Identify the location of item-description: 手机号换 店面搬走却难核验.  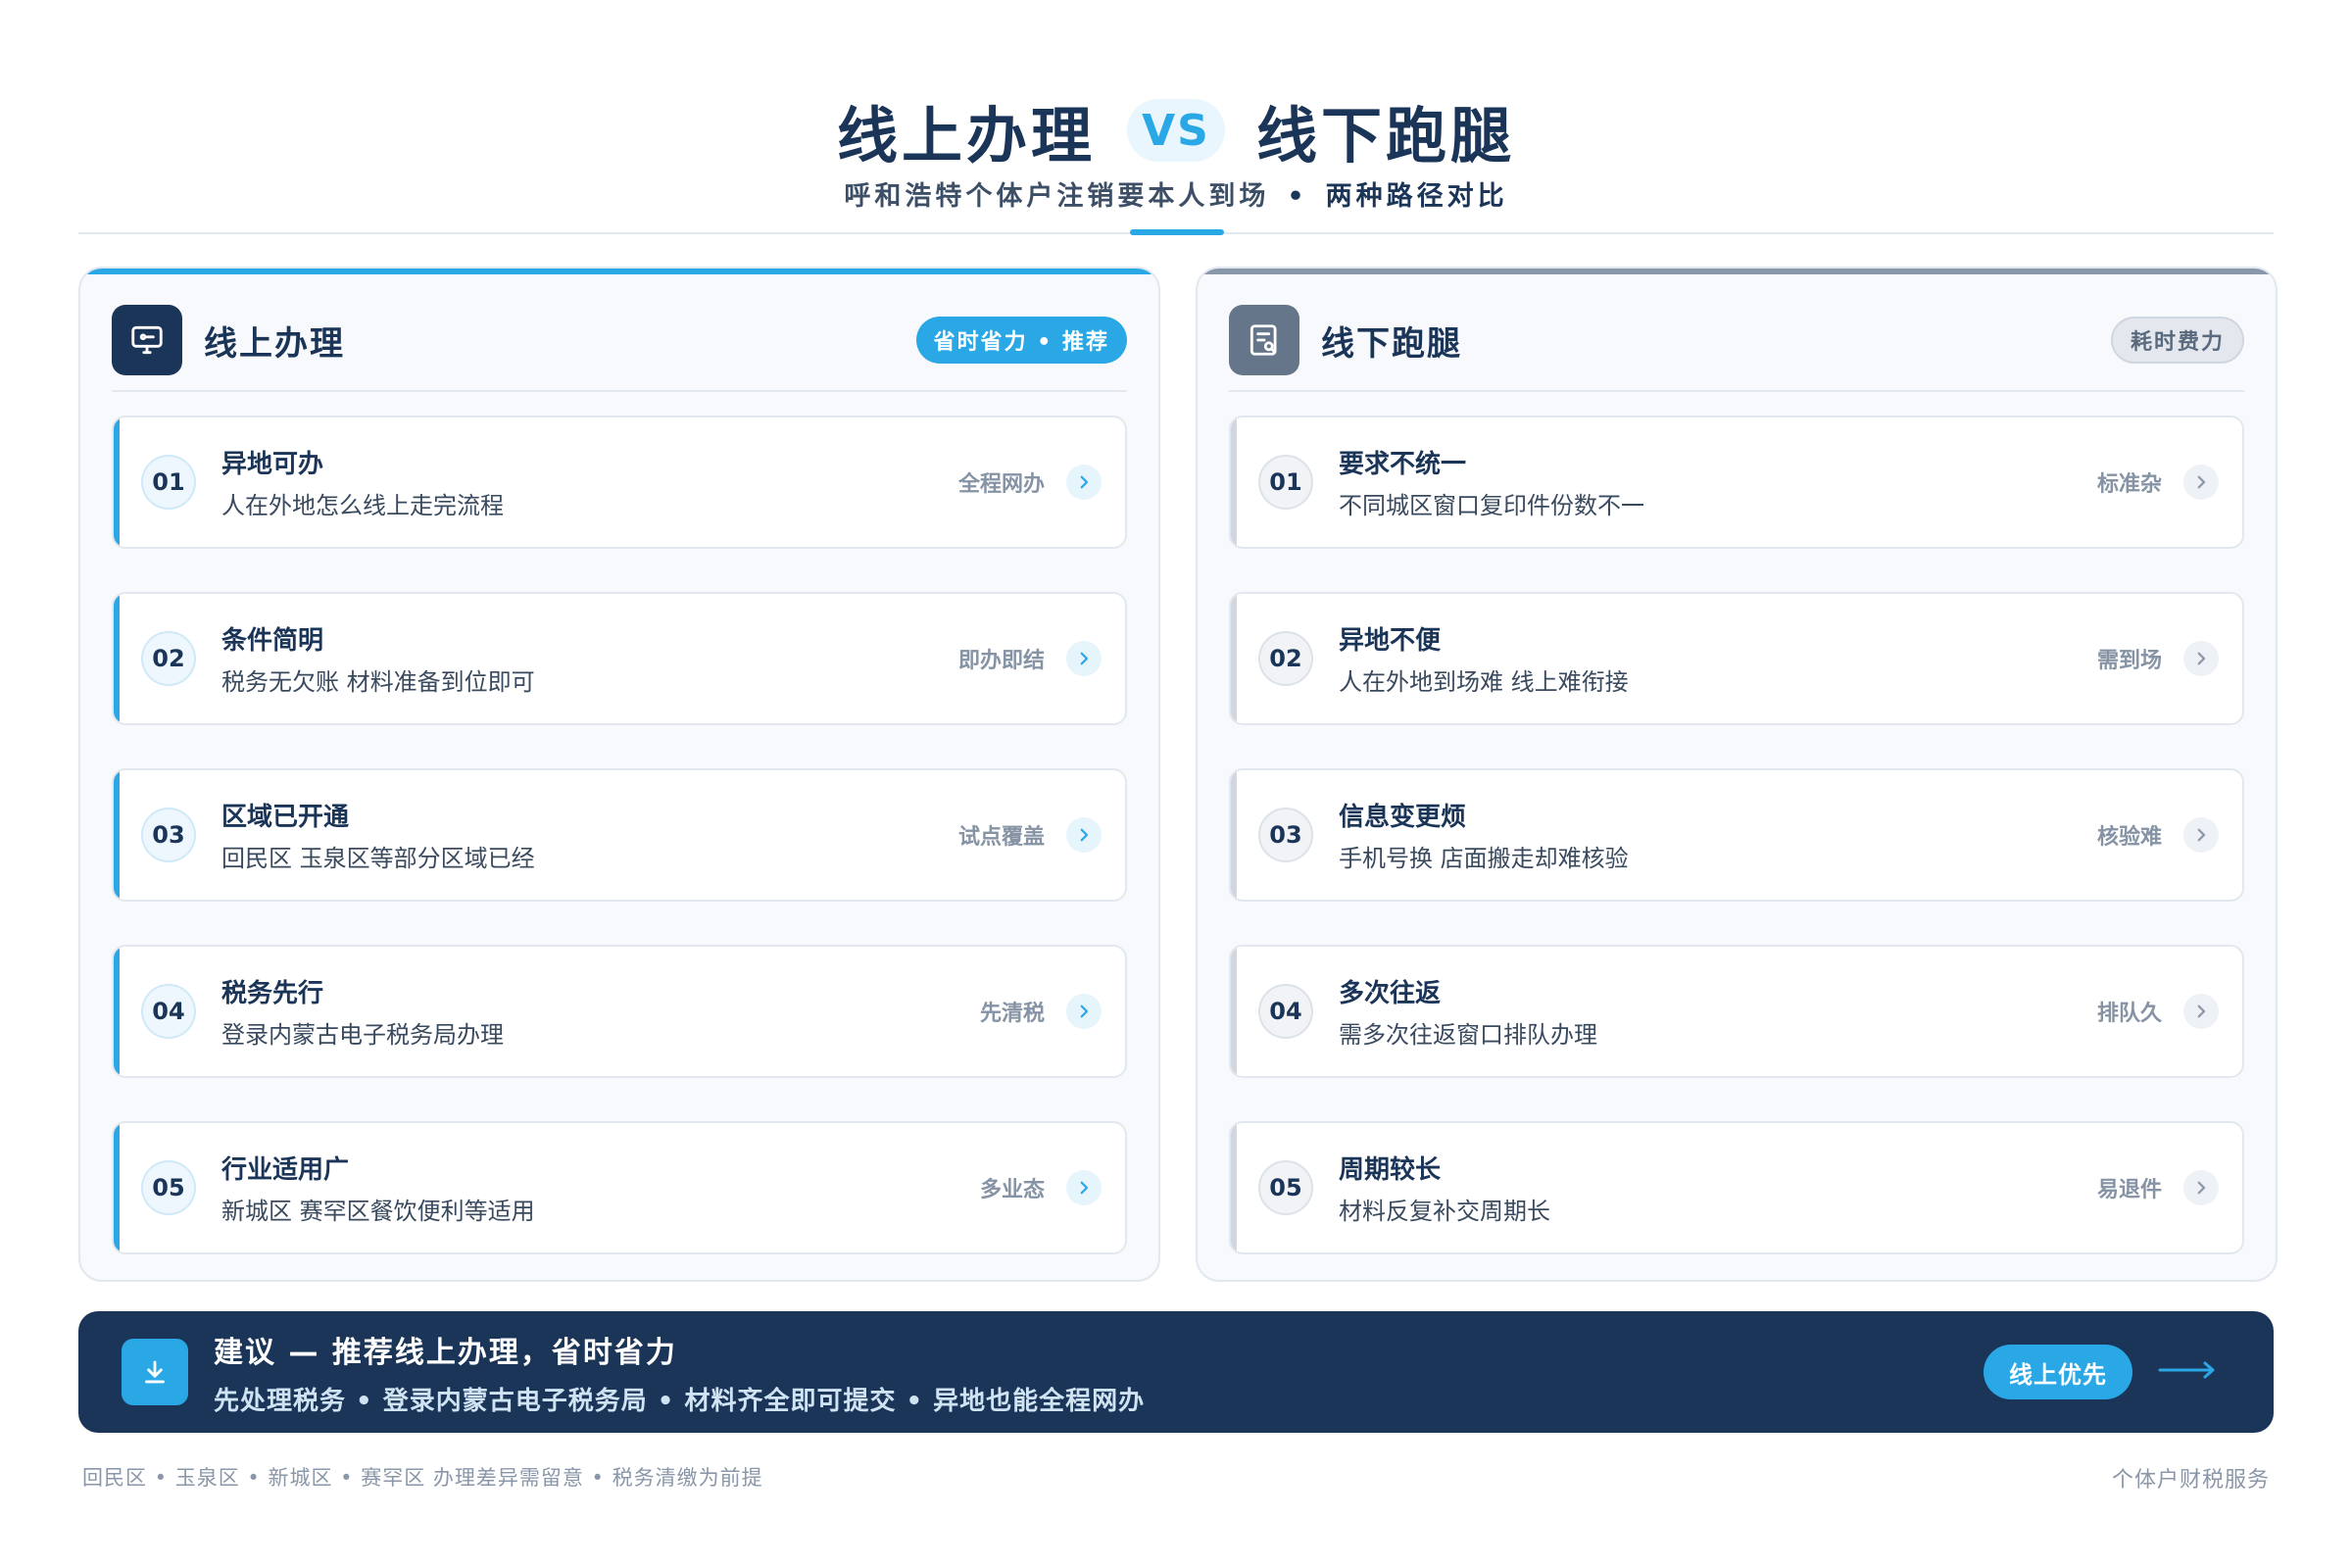
(1484, 858).